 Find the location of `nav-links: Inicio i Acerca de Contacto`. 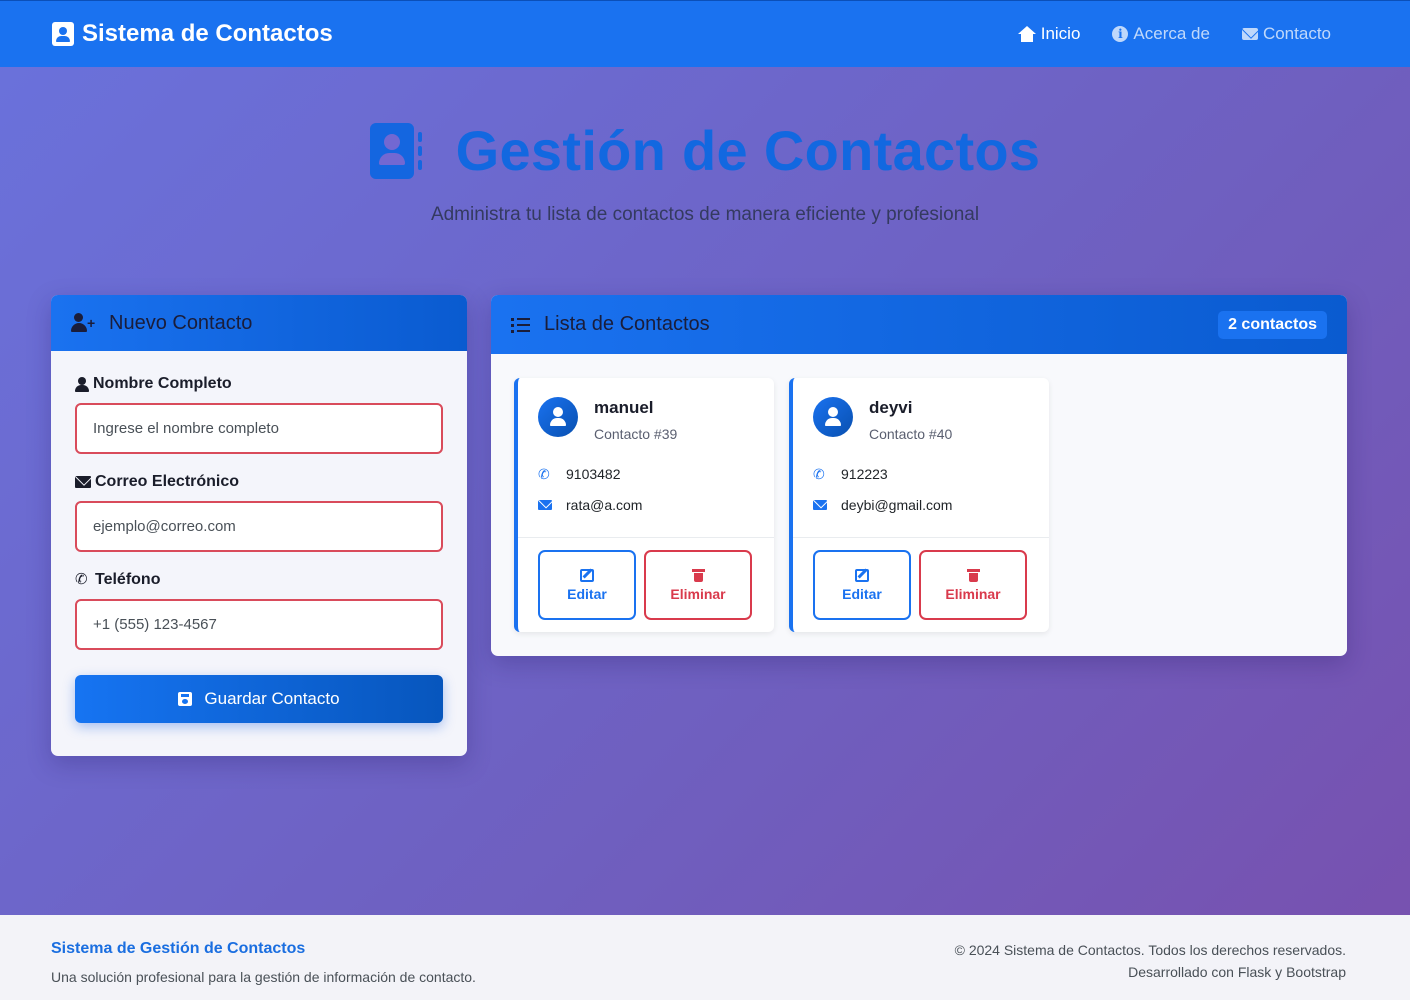

nav-links: Inicio i Acerca de Contacto is located at coordinates (1174, 34).